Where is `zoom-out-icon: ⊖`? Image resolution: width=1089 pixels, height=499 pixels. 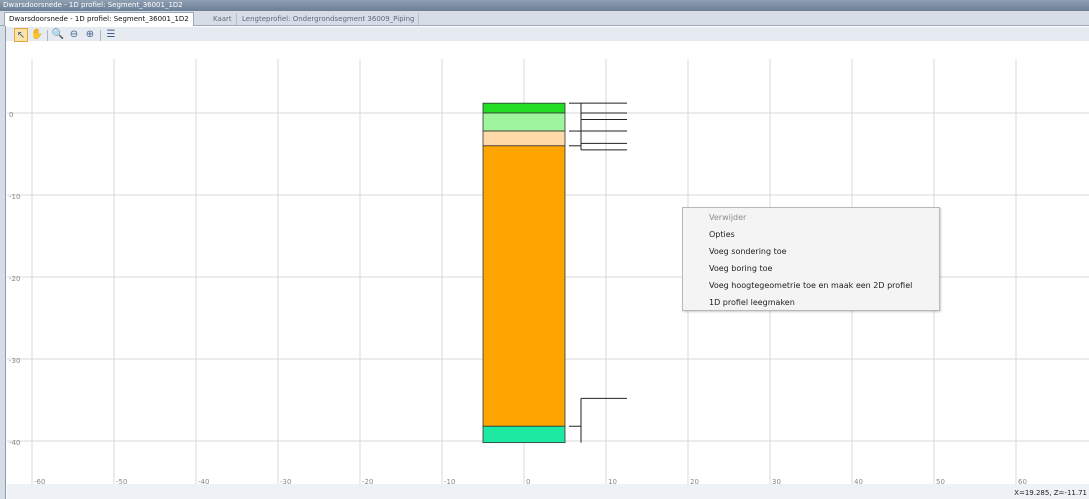
zoom-out-icon: ⊖ is located at coordinates (74, 35).